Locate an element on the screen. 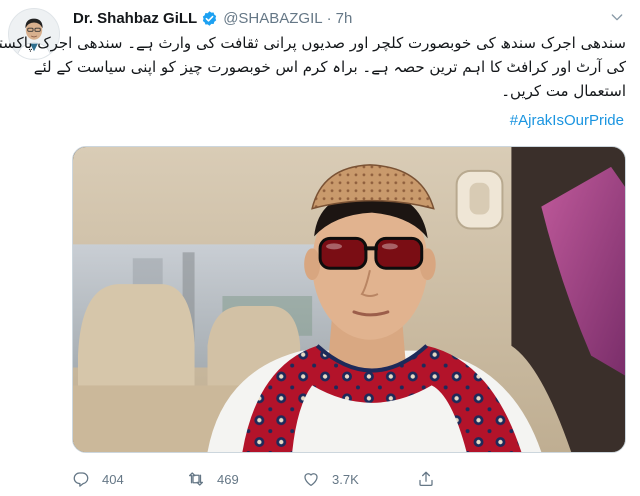 The image size is (640, 496). tweet-header: Dr. Shahbaz GiLL @SHABAZGIL · 7h is located at coordinates (212, 18).